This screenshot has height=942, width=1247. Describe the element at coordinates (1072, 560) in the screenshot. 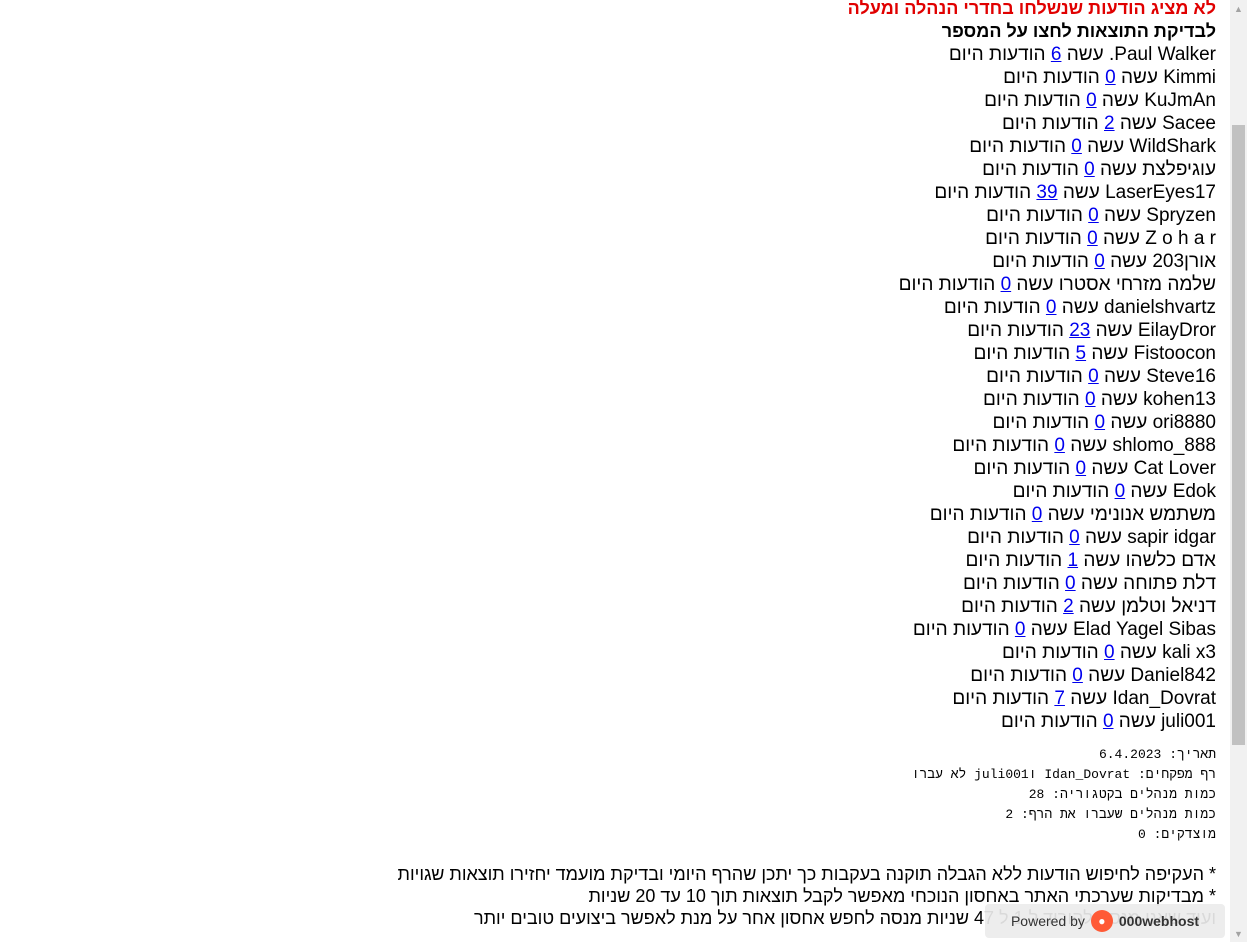

I see `message-count-link: 1` at that location.